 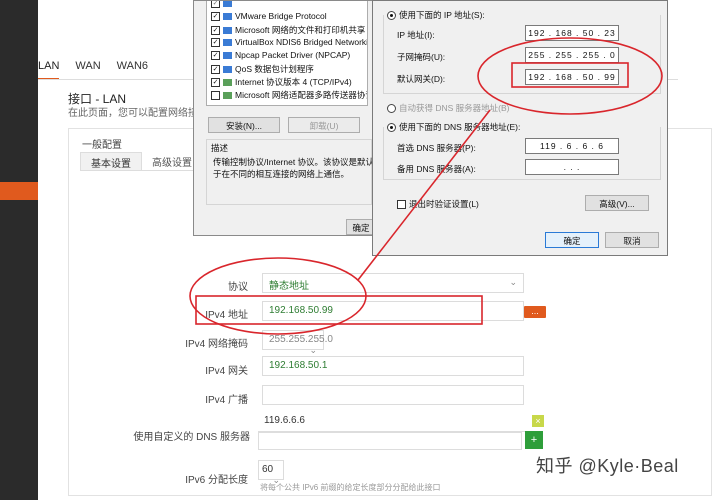 What do you see at coordinates (289, 286) in the screenshot?
I see `protocol-value: 静态地址` at bounding box center [289, 286].